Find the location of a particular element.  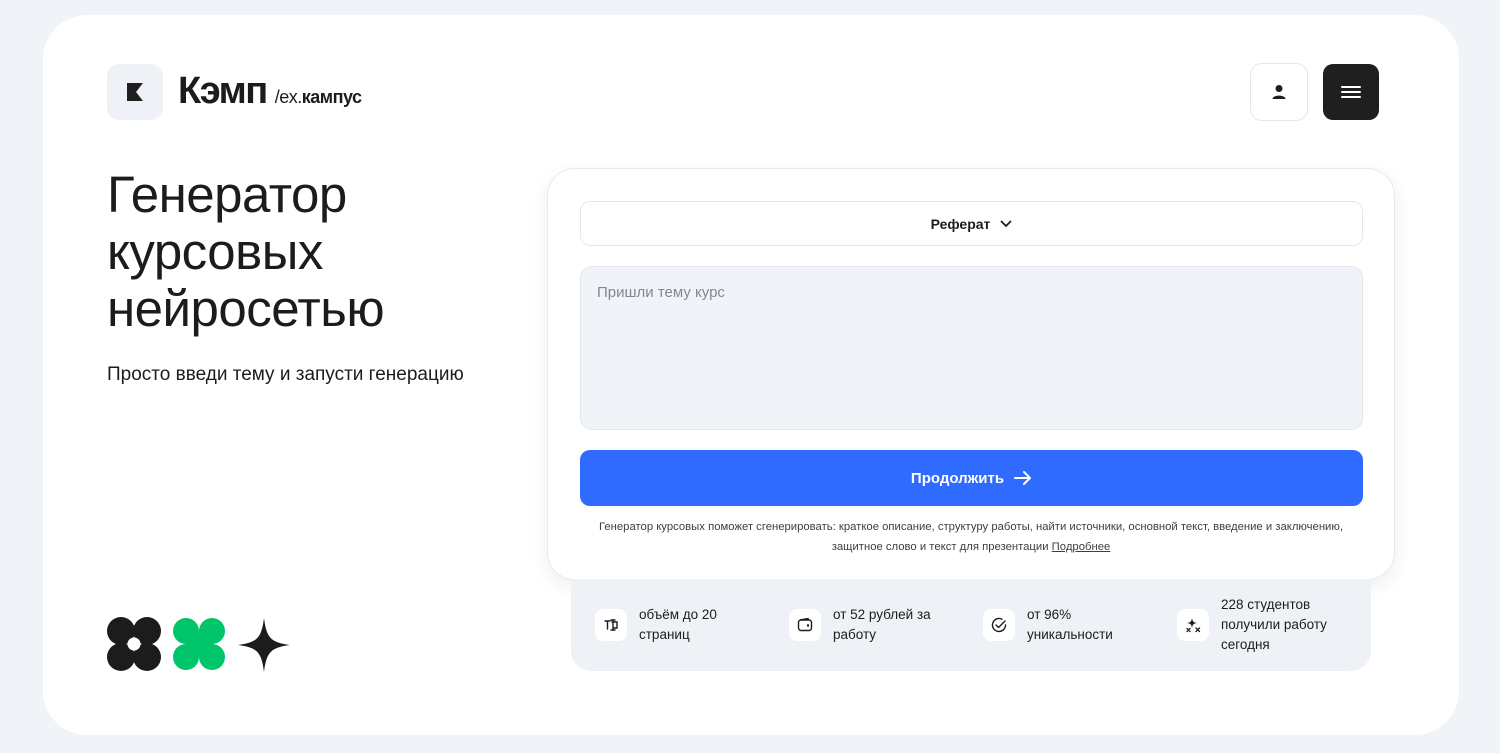

chevron-down-icon is located at coordinates (1006, 223).